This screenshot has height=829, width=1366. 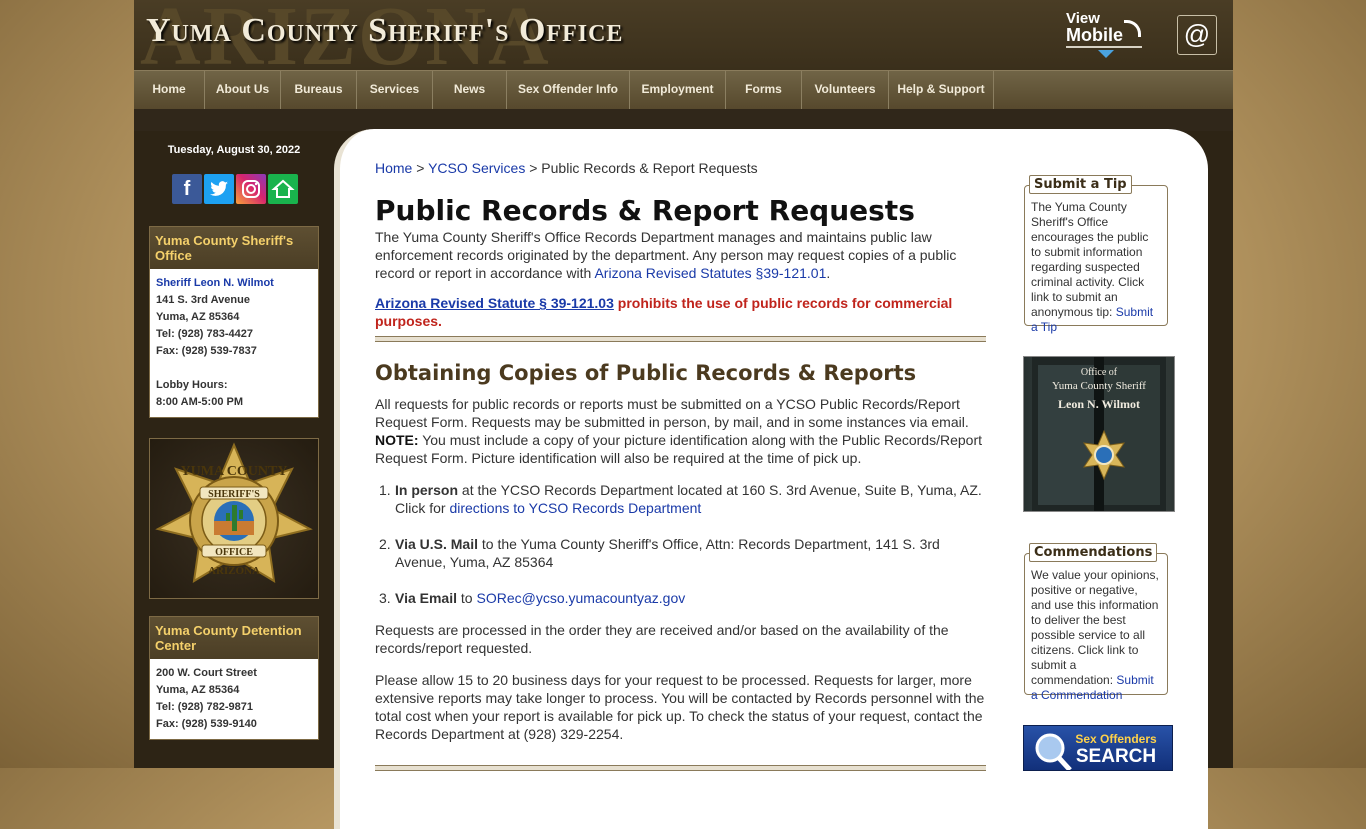 I want to click on breadcrumb-services: YCSO Services, so click(x=476, y=168).